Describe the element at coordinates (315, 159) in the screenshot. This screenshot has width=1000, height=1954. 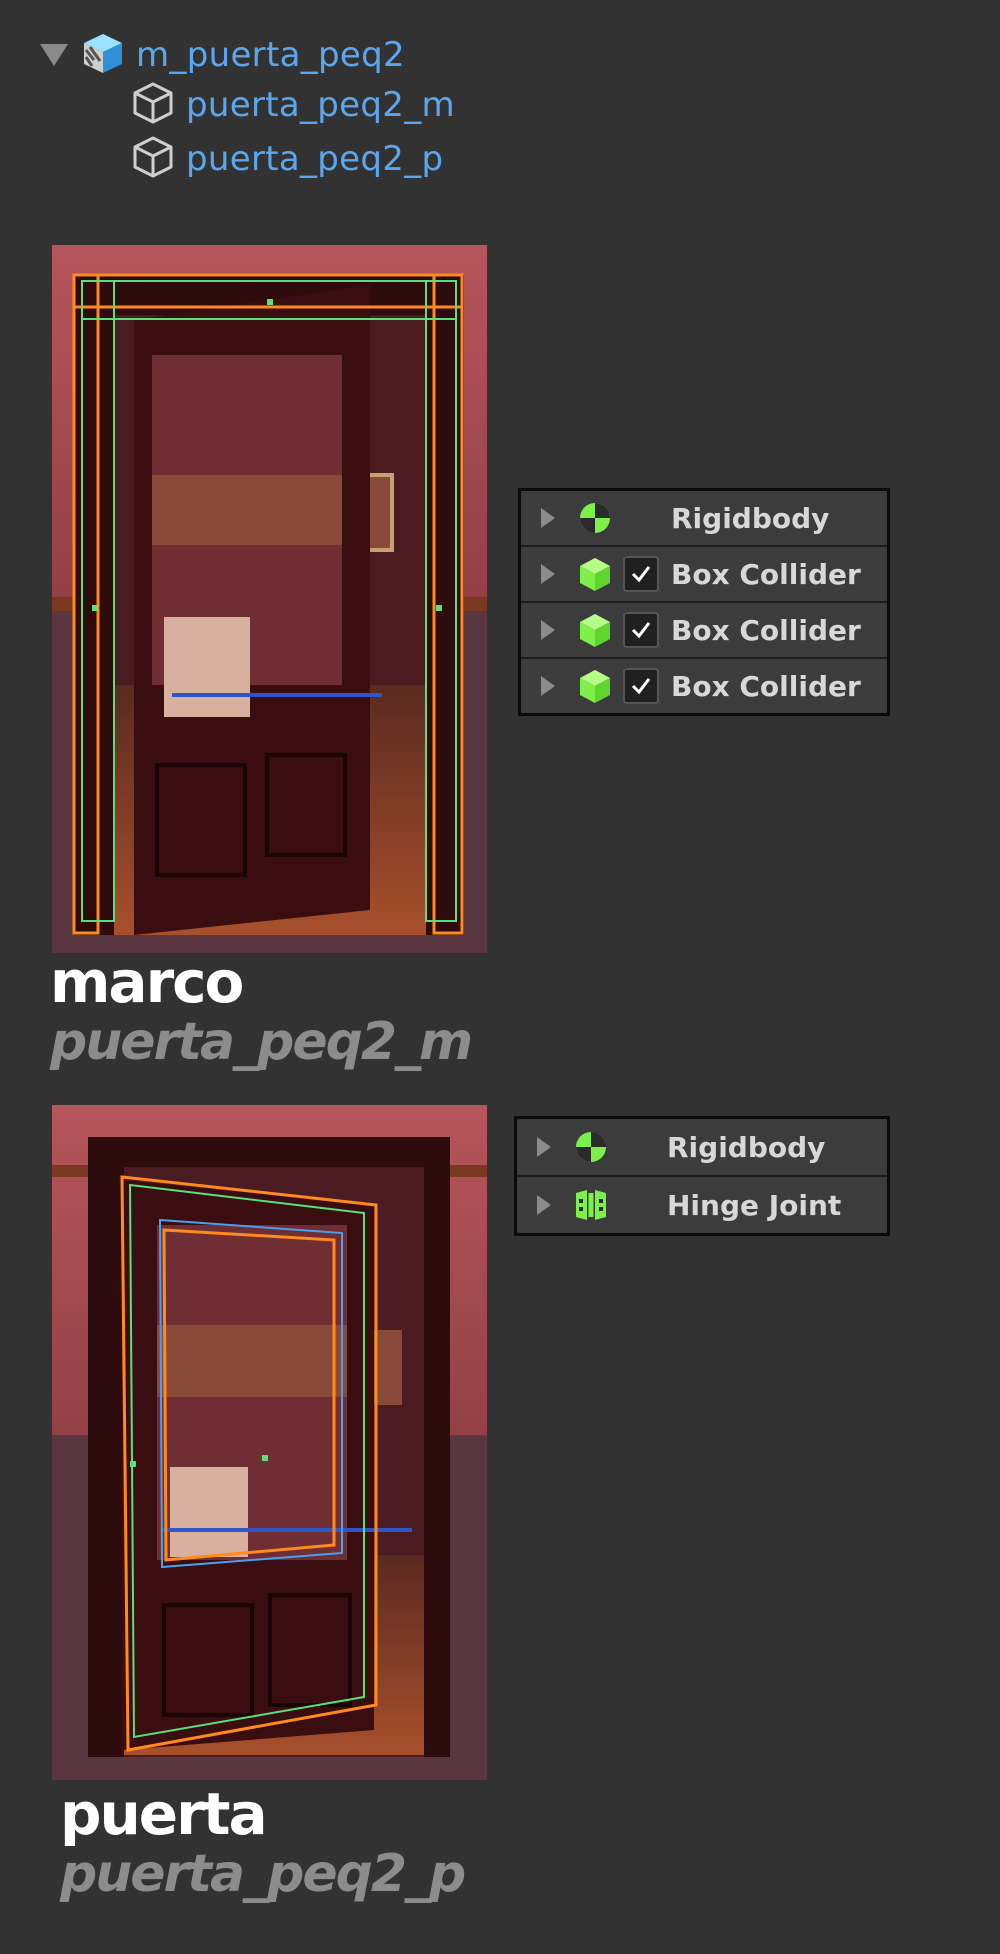
I see `hierarchy-label-child-p: puerta_peq2_p` at that location.